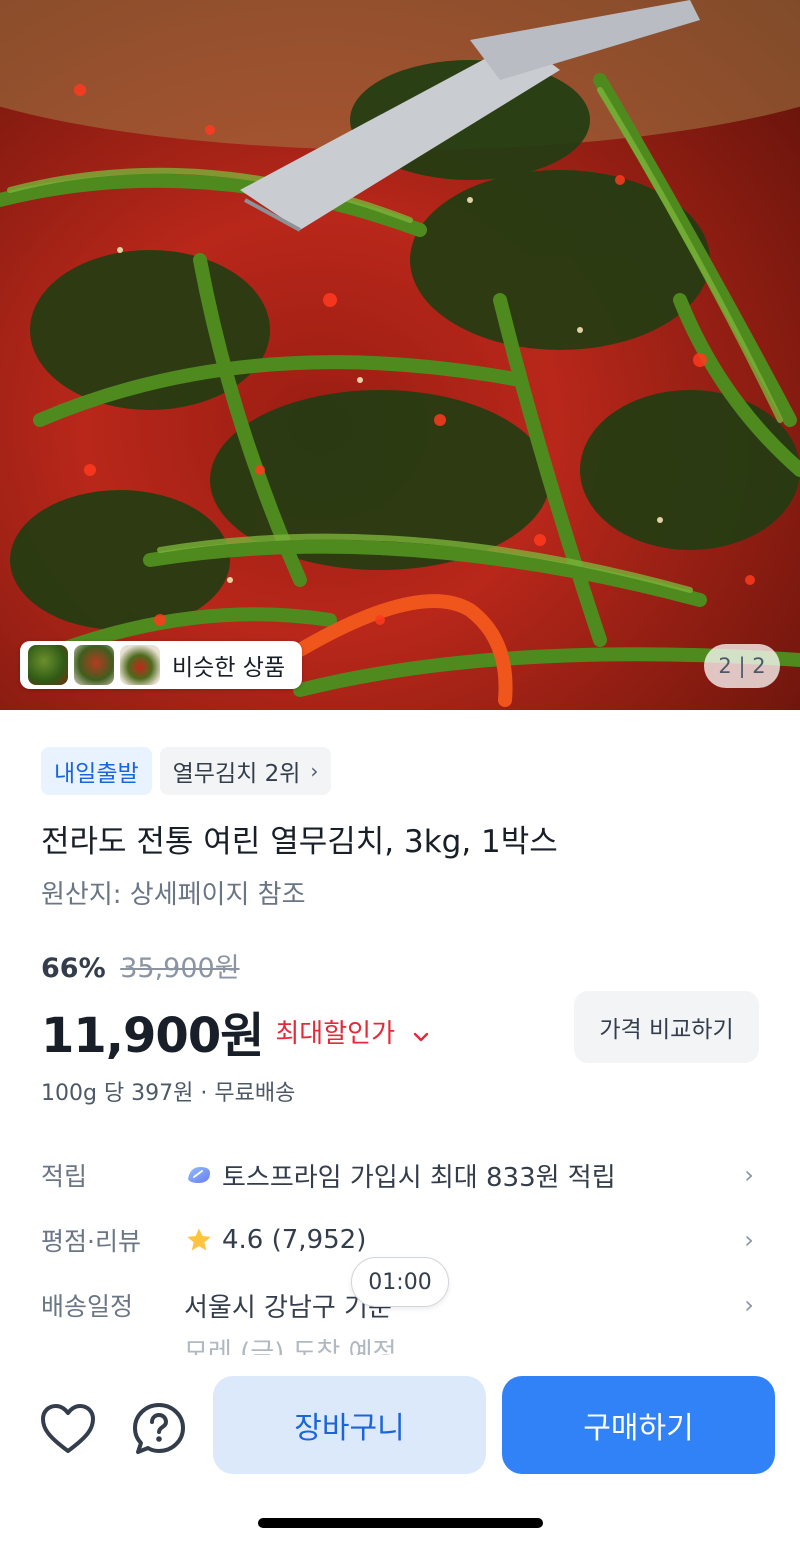 The image size is (800, 1545). Describe the element at coordinates (349, 1425) in the screenshot. I see `add-to-cart-button: 장바구니` at that location.